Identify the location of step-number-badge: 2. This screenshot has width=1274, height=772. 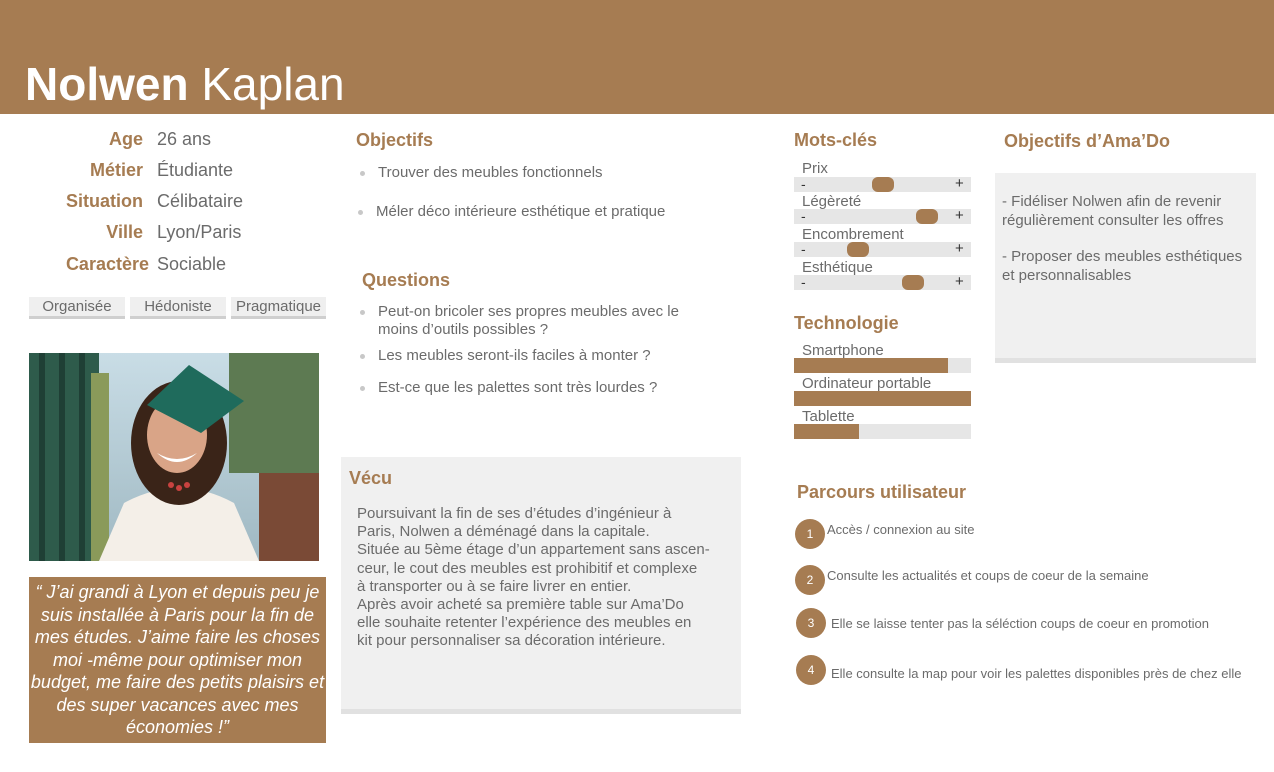
(810, 580).